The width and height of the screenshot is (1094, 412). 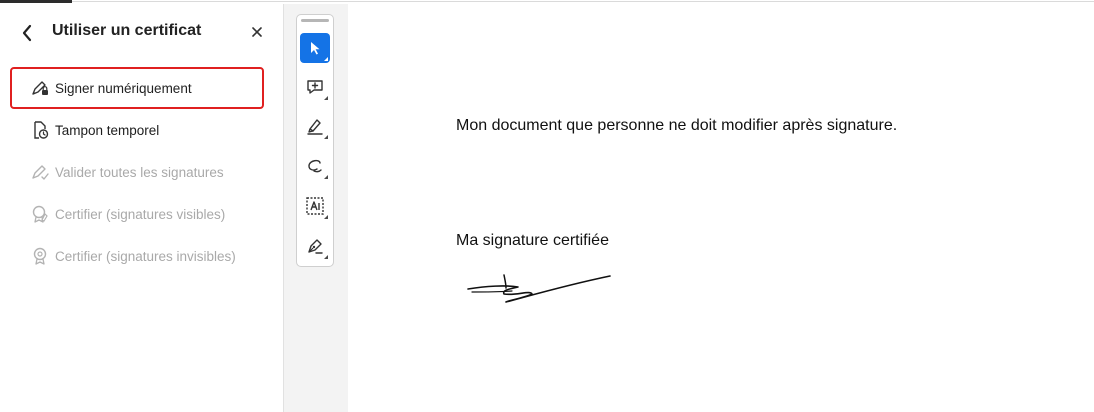 I want to click on back-button, so click(x=27, y=33).